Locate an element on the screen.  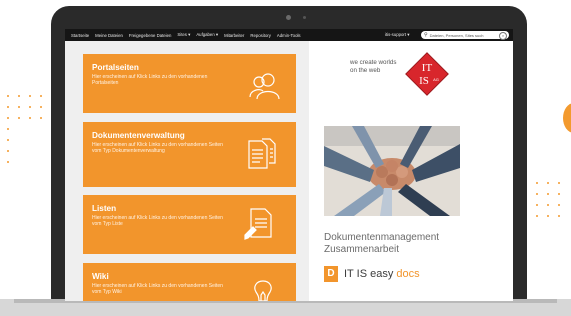
teamwork-photo is located at coordinates (392, 171).